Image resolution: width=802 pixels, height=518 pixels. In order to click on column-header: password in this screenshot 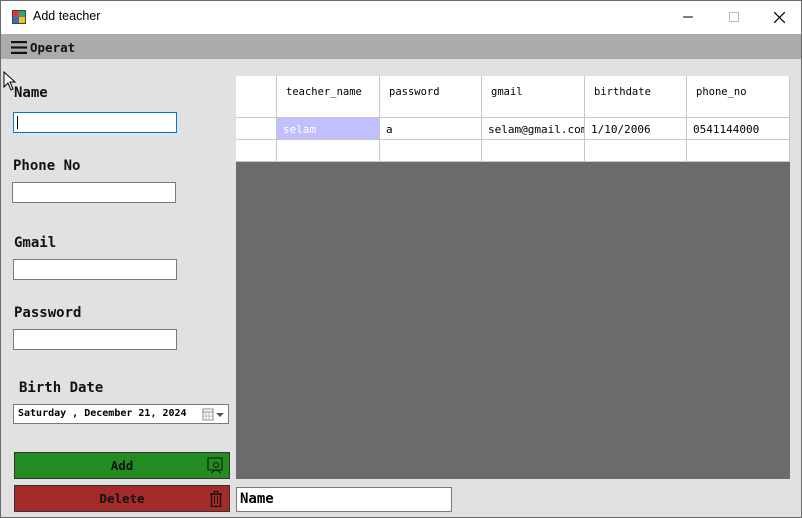, I will do `click(431, 97)`.